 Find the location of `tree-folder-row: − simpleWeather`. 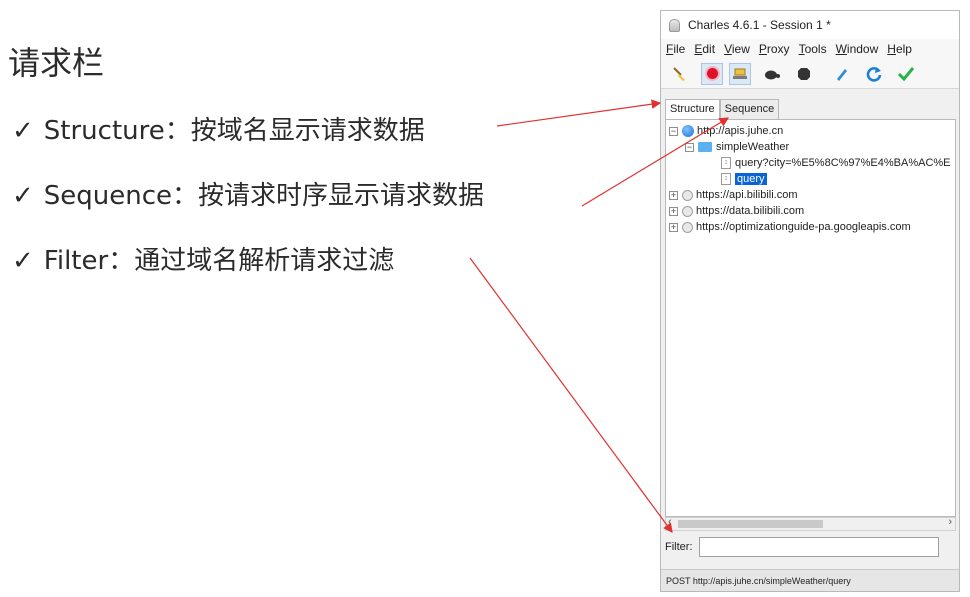

tree-folder-row: − simpleWeather is located at coordinates (737, 147).